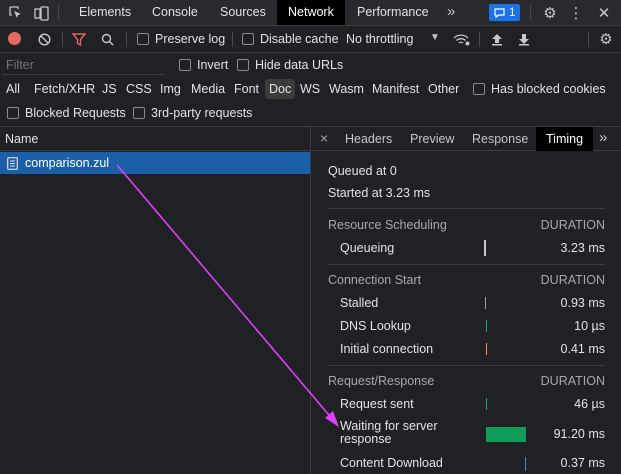 This screenshot has height=474, width=621. Describe the element at coordinates (185, 65) in the screenshot. I see `invert-checkbox` at that location.